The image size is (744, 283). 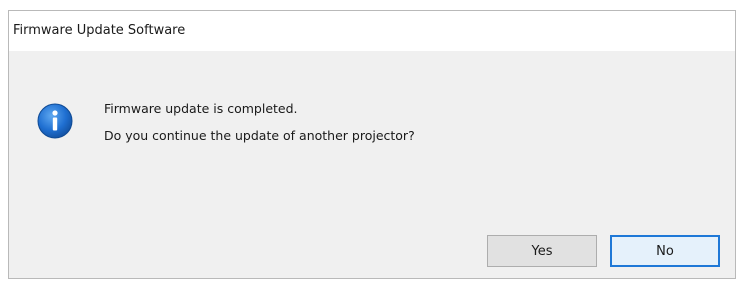 I want to click on no-button: No, so click(x=665, y=251).